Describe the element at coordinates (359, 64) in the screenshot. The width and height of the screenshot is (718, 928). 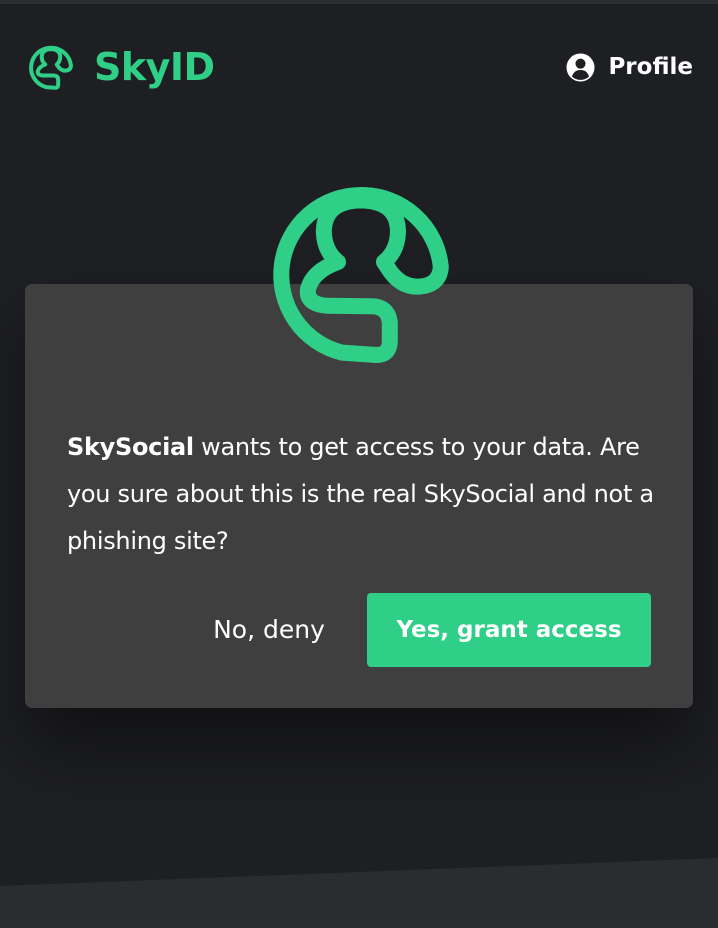
I see `app-header: SkyID Profile` at that location.